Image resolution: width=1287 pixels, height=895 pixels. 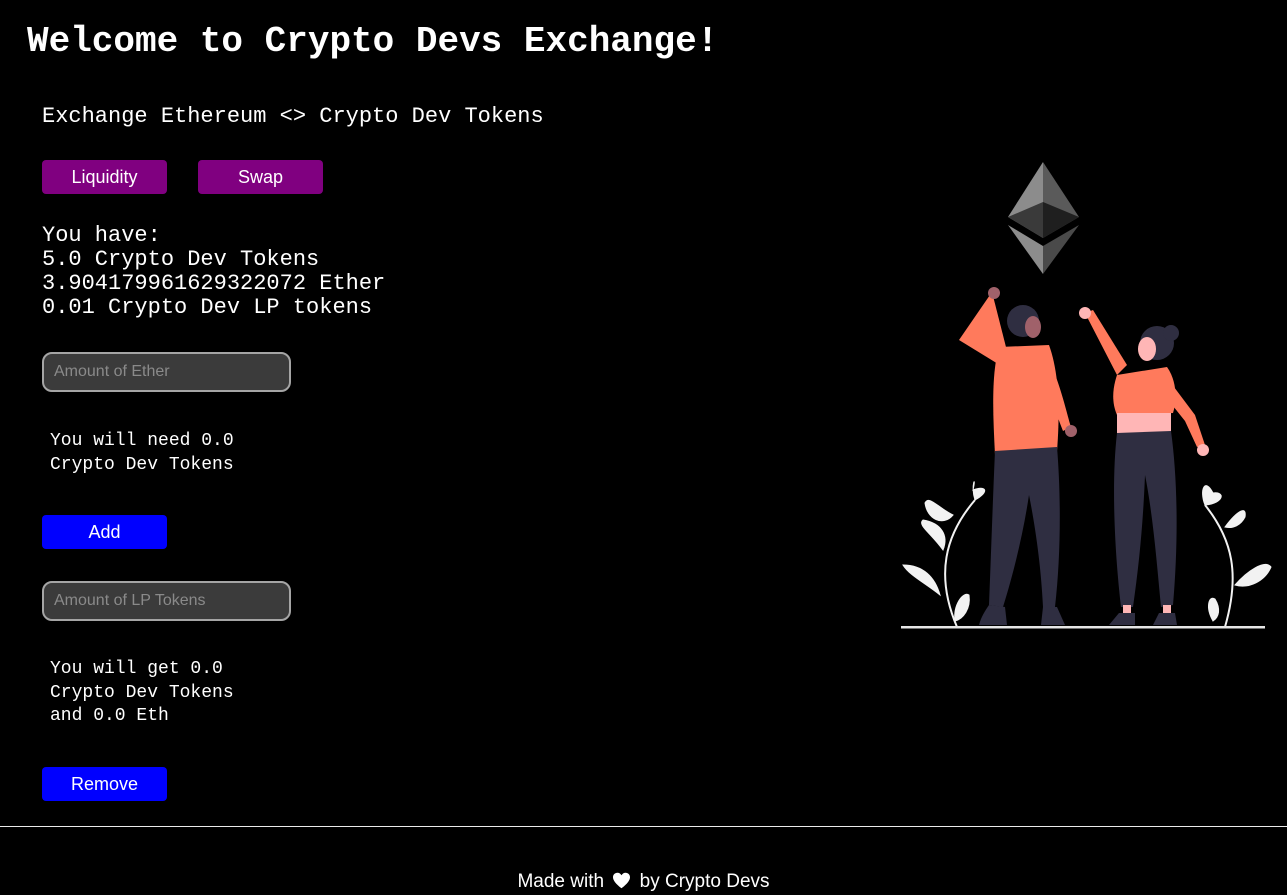 I want to click on footer: Made with by Crypto Devs, so click(x=643, y=882).